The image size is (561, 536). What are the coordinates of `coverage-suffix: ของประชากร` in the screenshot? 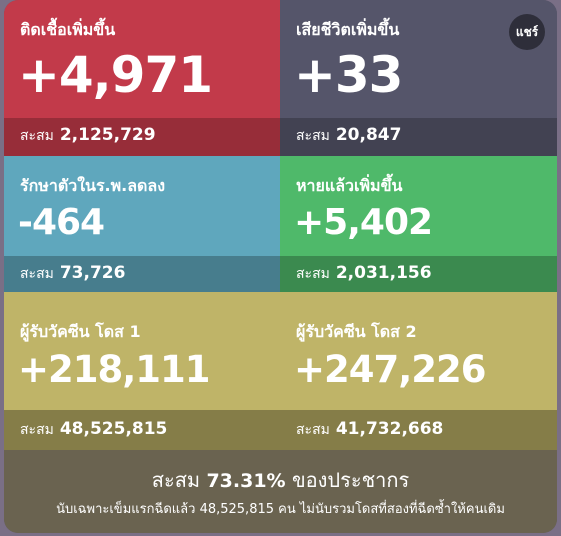 It's located at (350, 480).